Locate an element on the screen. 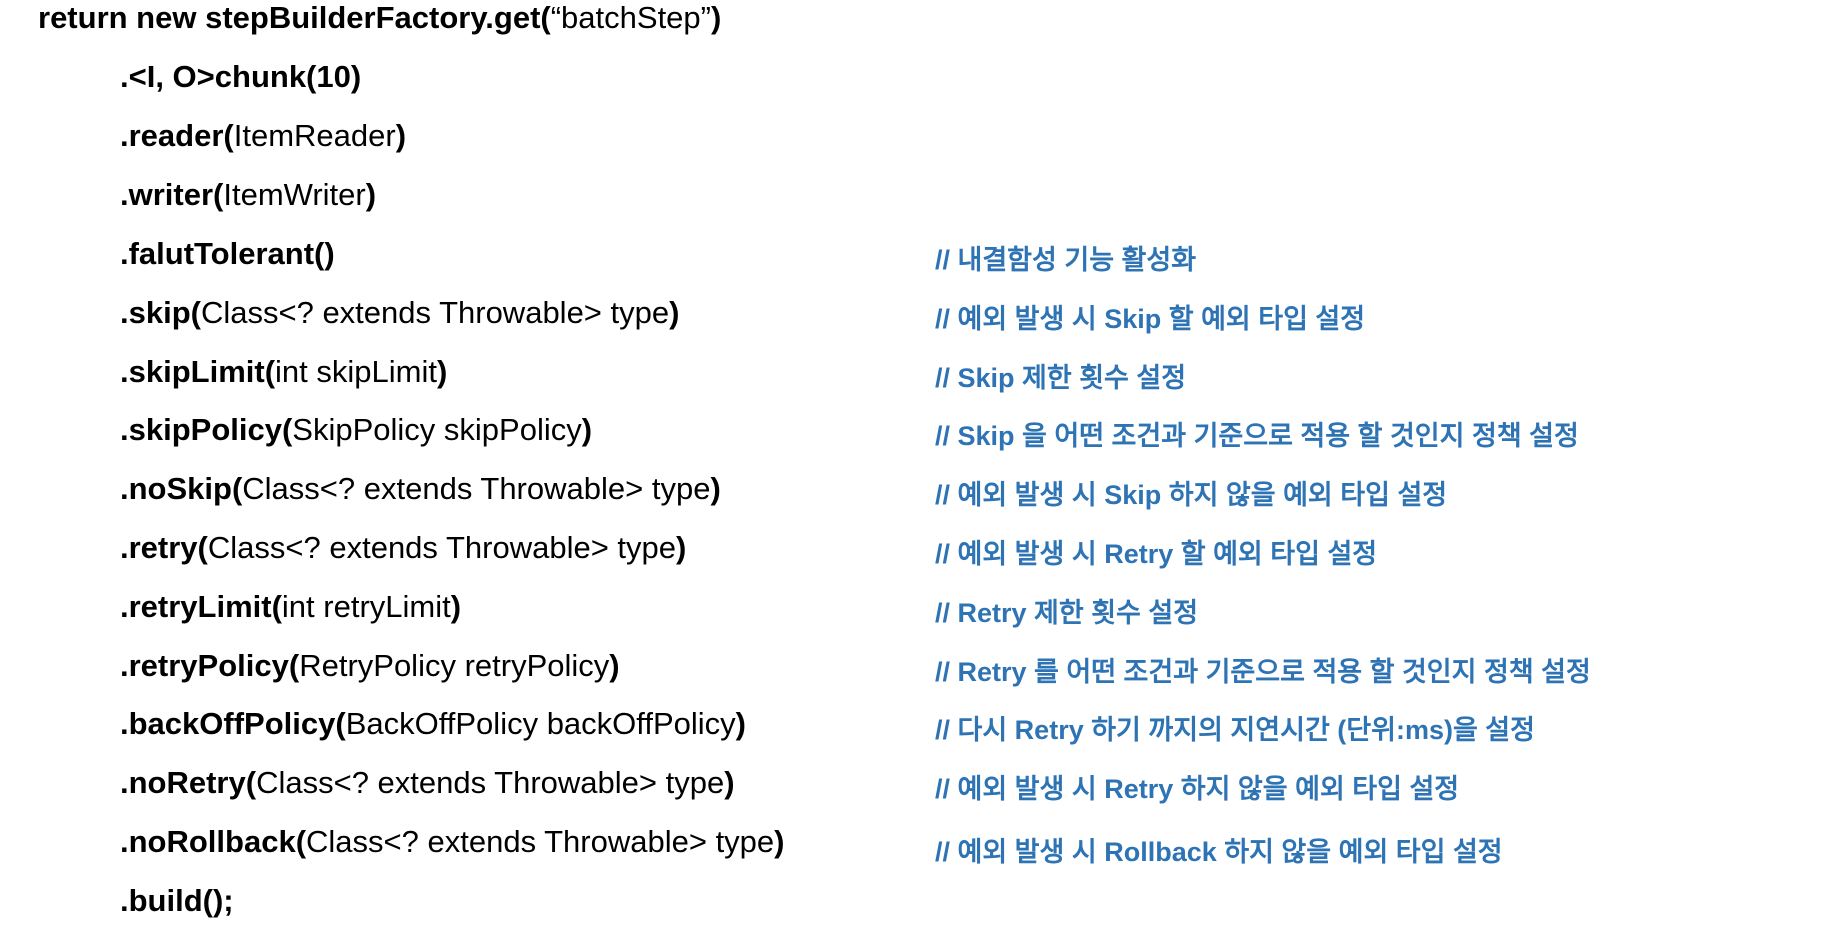 The height and width of the screenshot is (934, 1830). code-method: return new stepBuilderFactory.get( is located at coordinates (294, 17).